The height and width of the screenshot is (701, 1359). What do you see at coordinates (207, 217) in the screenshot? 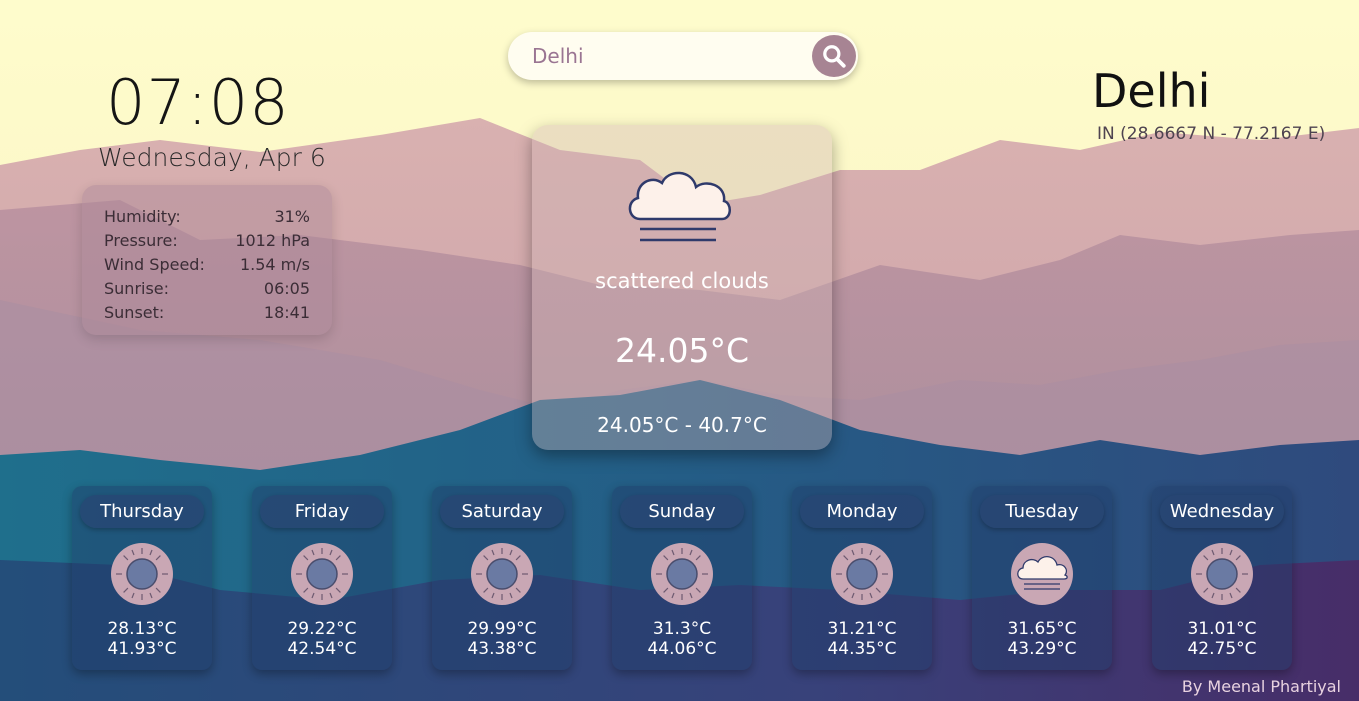
I see `detail-row-humidity: Humidity: 31%` at bounding box center [207, 217].